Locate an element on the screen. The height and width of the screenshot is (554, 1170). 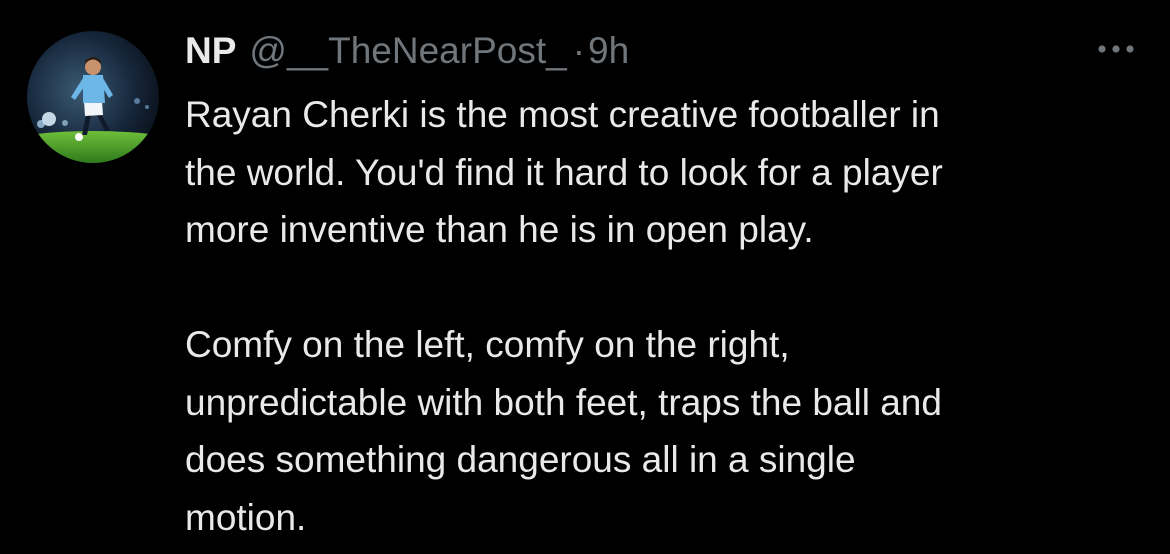
more-options-icon is located at coordinates (1116, 49).